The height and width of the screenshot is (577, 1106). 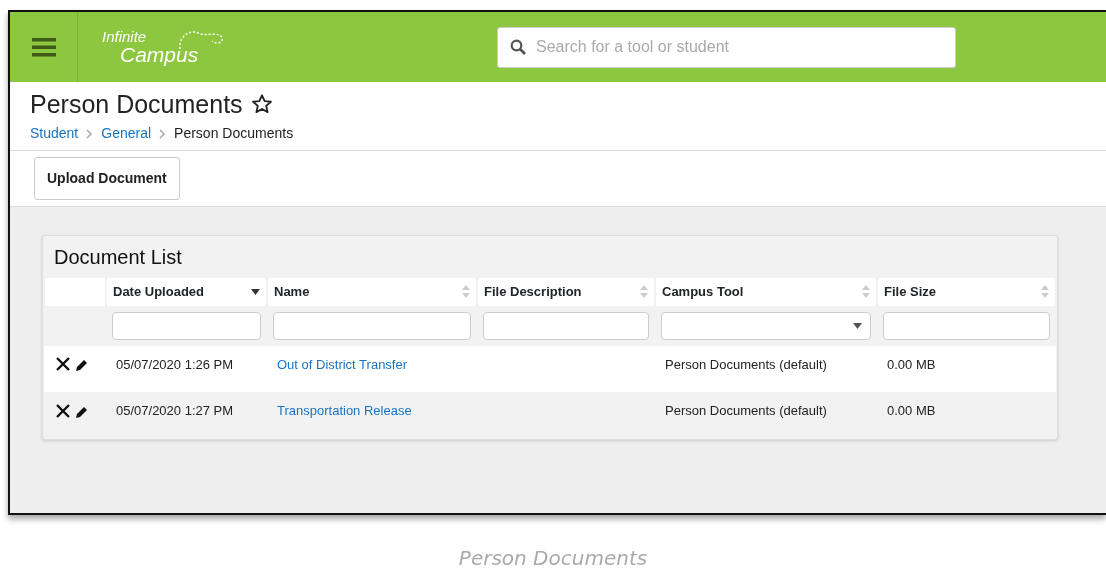 What do you see at coordinates (342, 364) in the screenshot?
I see `document-link: Out of District Transfer` at bounding box center [342, 364].